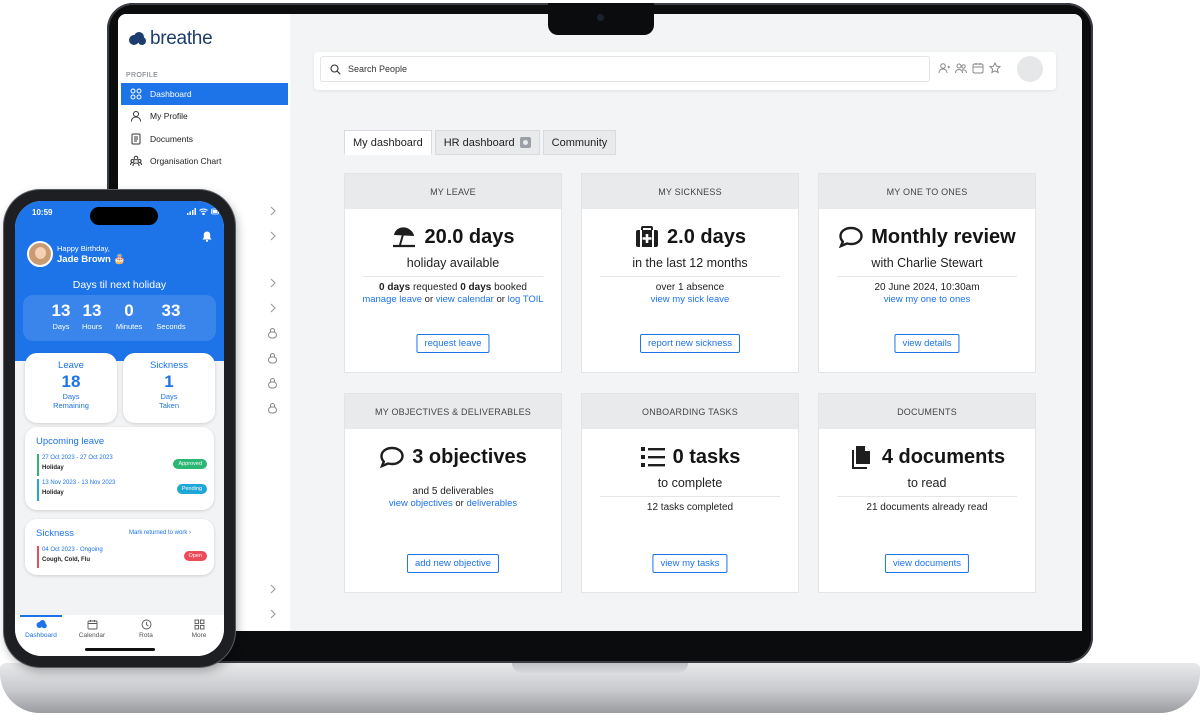 The image size is (1200, 720). What do you see at coordinates (119, 285) in the screenshot?
I see `countdown-title: Days til next holiday` at bounding box center [119, 285].